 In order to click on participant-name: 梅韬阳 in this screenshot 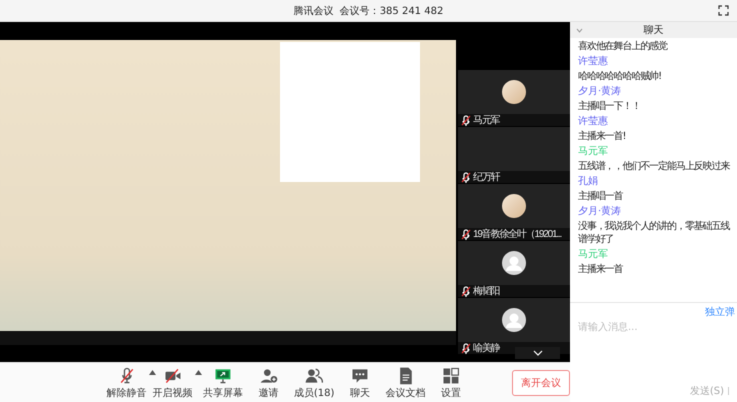, I will do `click(486, 291)`.